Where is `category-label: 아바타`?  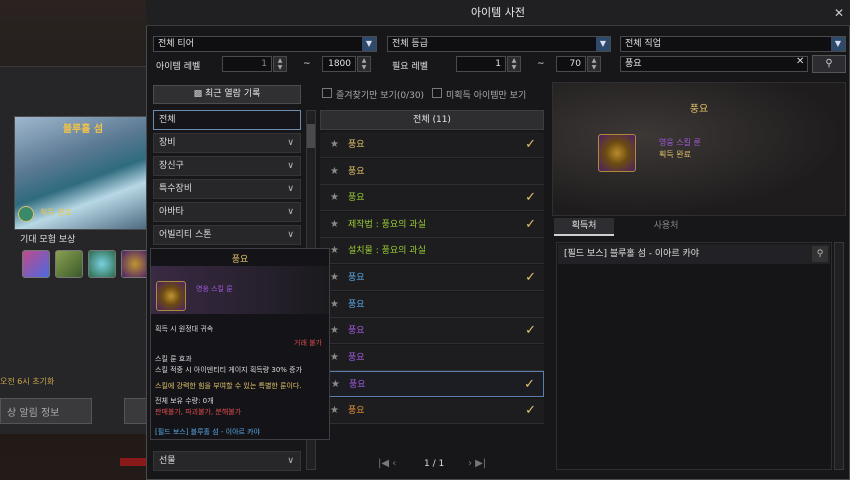
category-label: 아바타 is located at coordinates (171, 212).